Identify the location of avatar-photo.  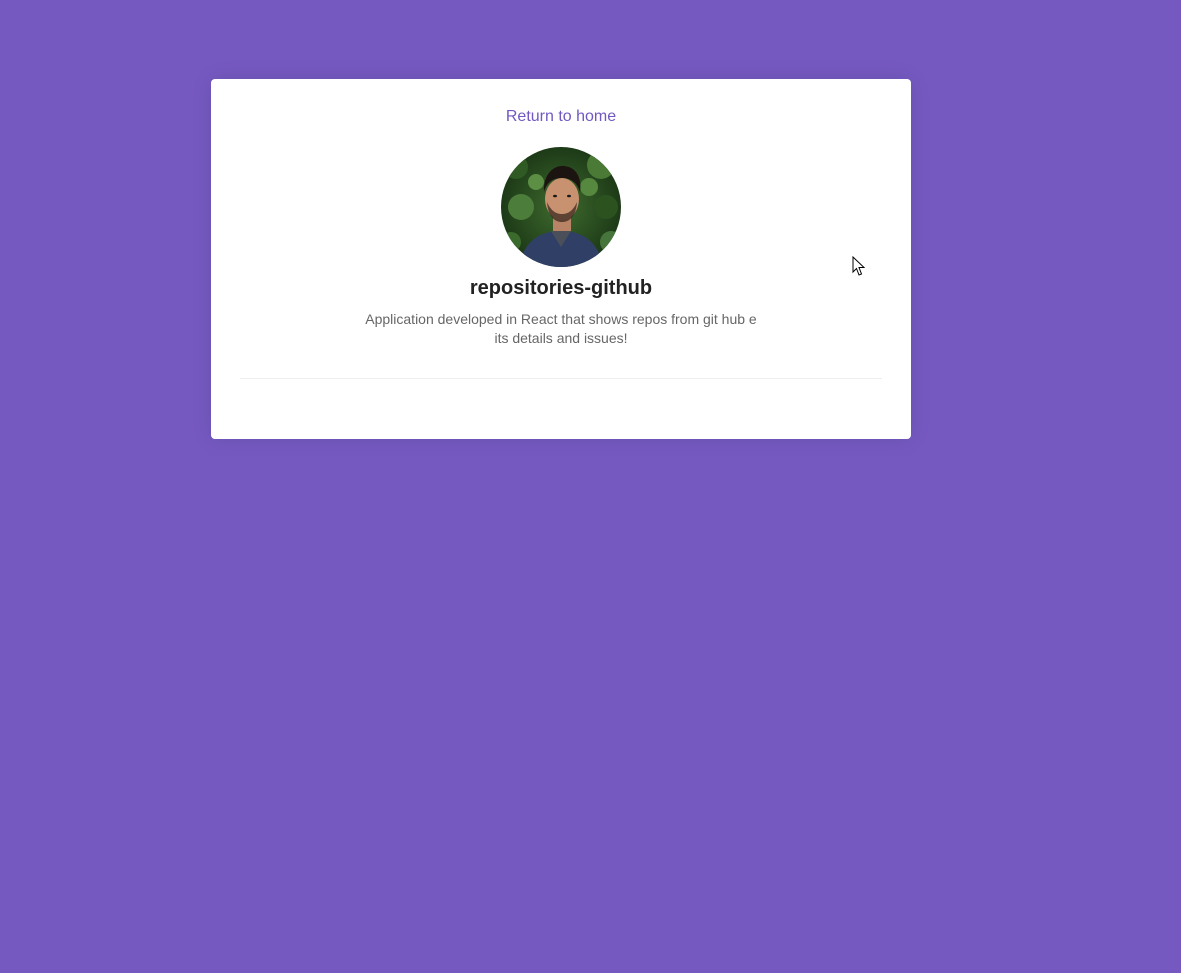
(561, 207).